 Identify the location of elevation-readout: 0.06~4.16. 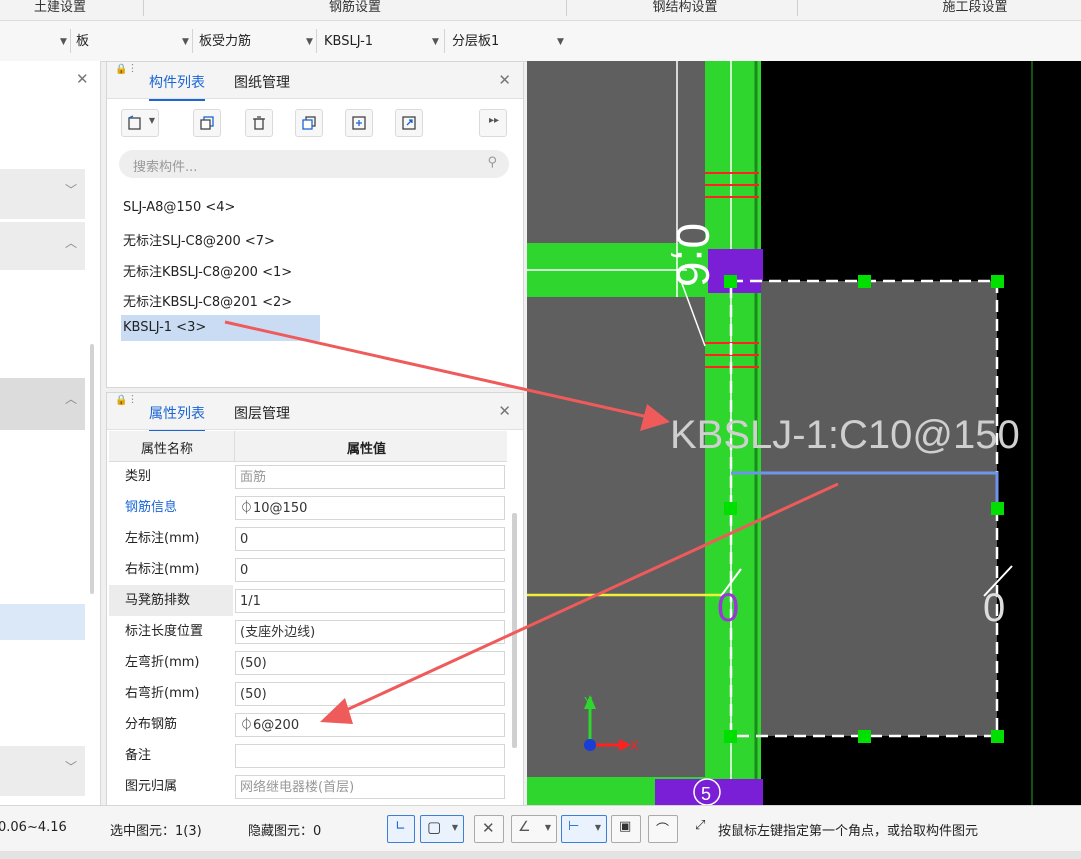
(33, 827).